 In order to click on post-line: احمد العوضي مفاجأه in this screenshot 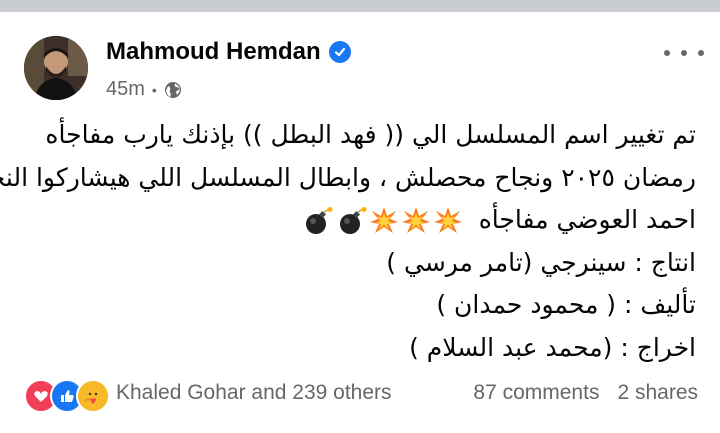, I will do `click(587, 219)`.